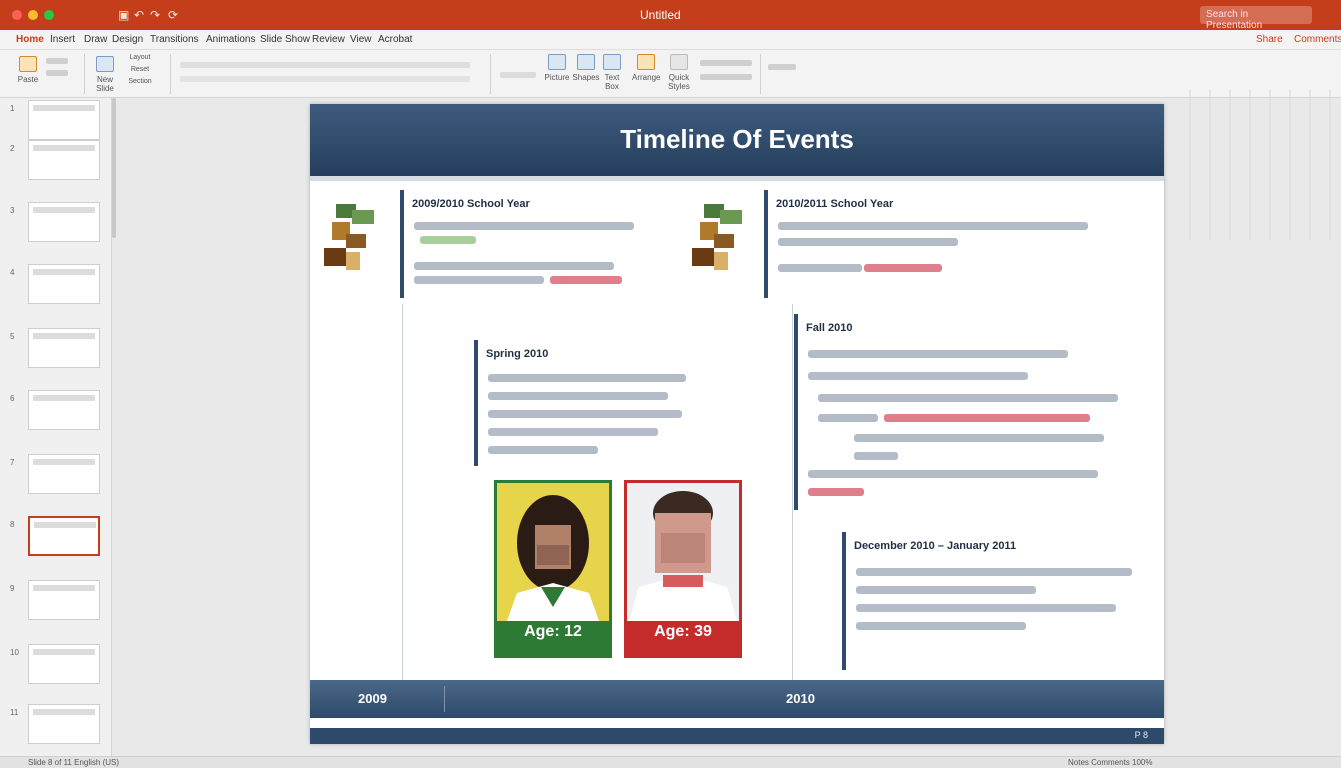 This screenshot has height=768, width=1341. Describe the element at coordinates (173, 15) in the screenshot. I see `repeat-icon: ⟳` at that location.